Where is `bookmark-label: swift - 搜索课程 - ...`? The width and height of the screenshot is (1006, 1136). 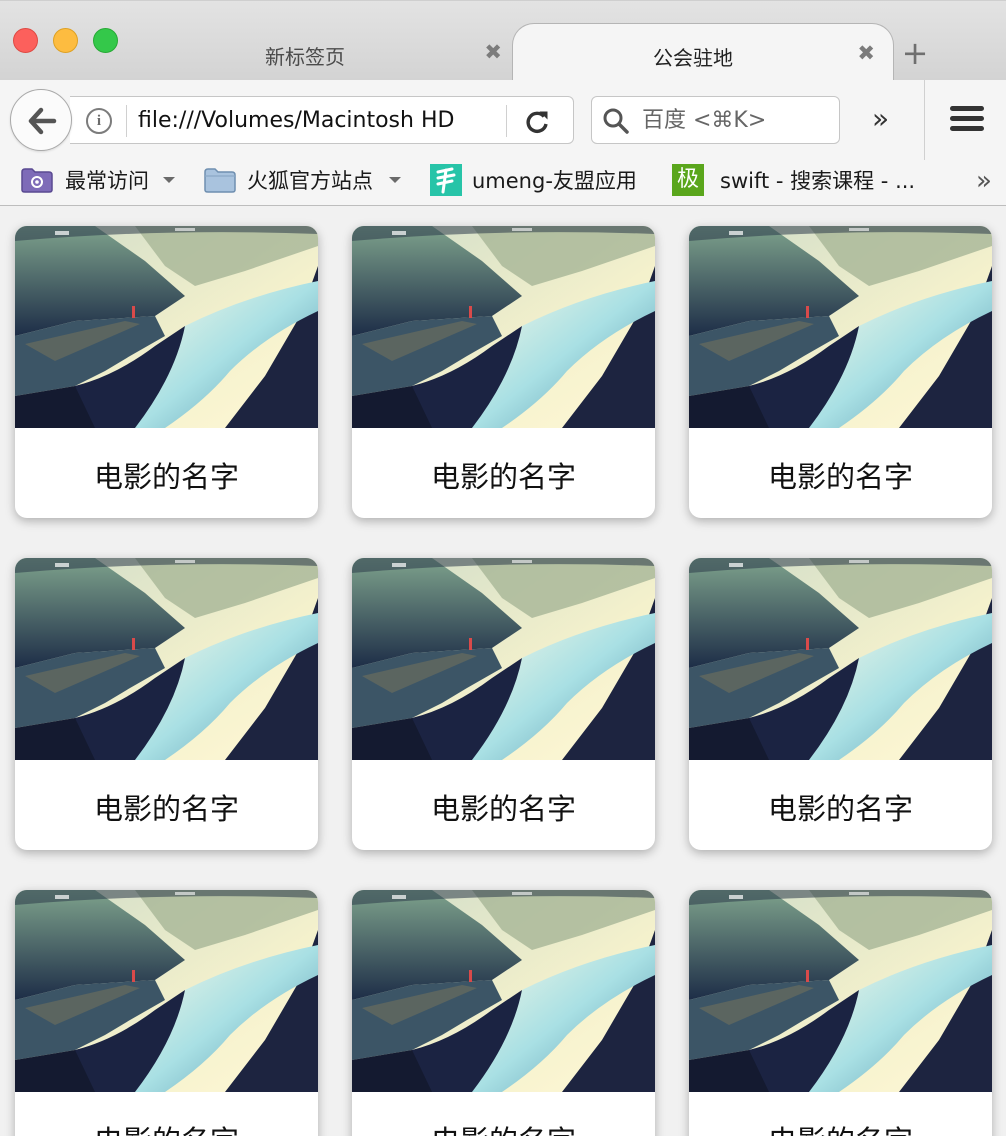
bookmark-label: swift - 搜索课程 - ... is located at coordinates (818, 181).